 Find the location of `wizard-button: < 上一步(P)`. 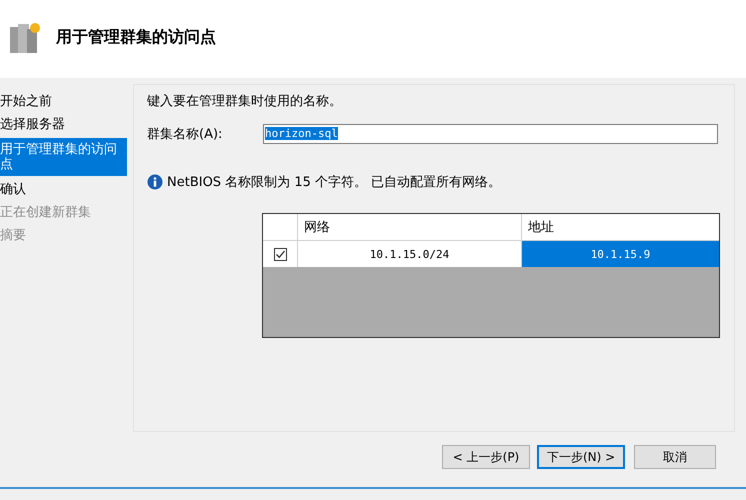

wizard-button: < 上一步(P) is located at coordinates (486, 457).